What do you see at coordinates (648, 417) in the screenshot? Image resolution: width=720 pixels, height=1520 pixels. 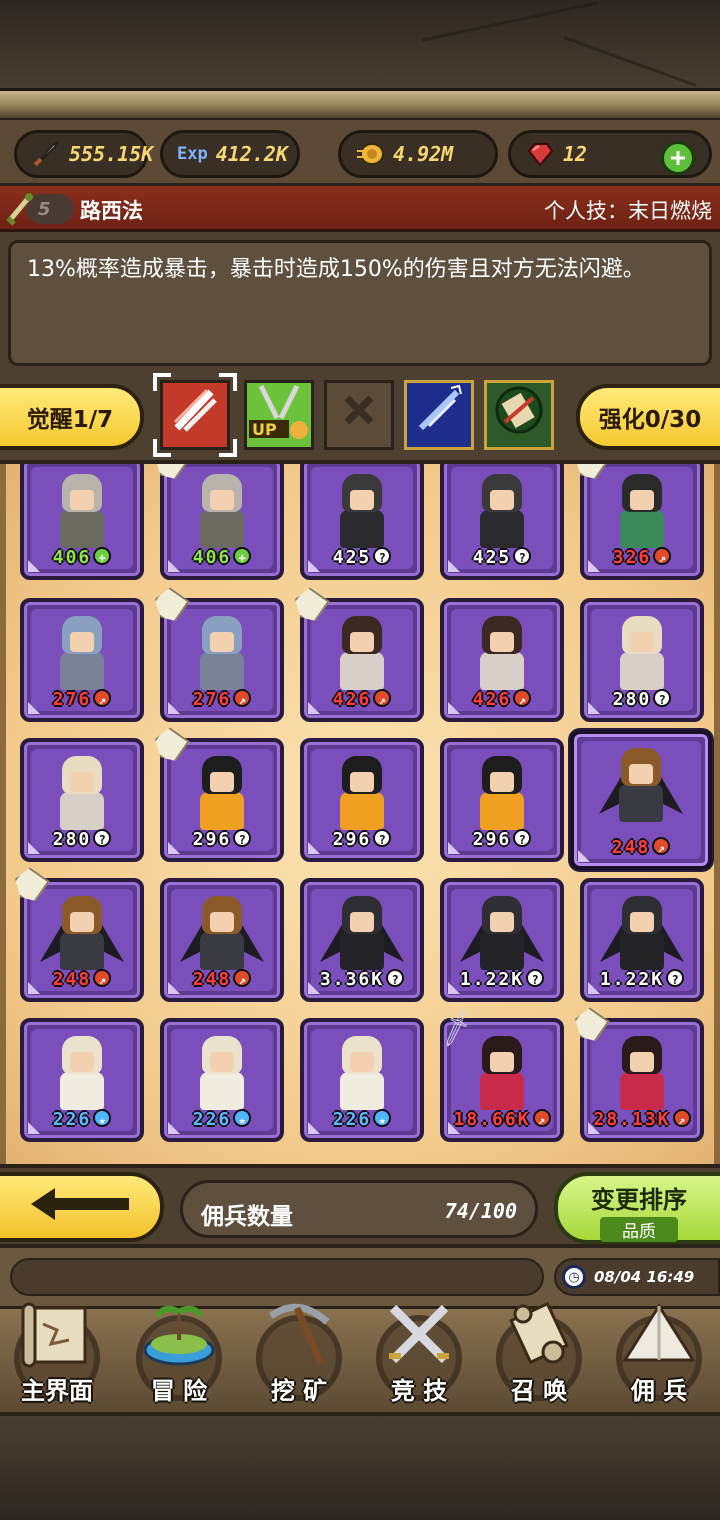 I see `enhance-button: 强化0/30` at bounding box center [648, 417].